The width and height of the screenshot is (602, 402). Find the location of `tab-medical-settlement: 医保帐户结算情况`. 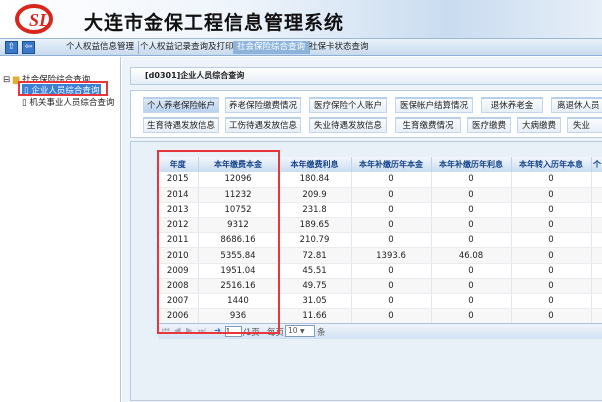

tab-medical-settlement: 医保帐户结算情况 is located at coordinates (434, 105).